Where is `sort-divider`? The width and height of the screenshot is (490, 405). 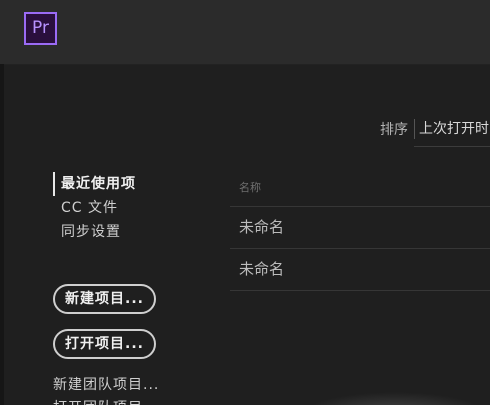
sort-divider is located at coordinates (452, 146).